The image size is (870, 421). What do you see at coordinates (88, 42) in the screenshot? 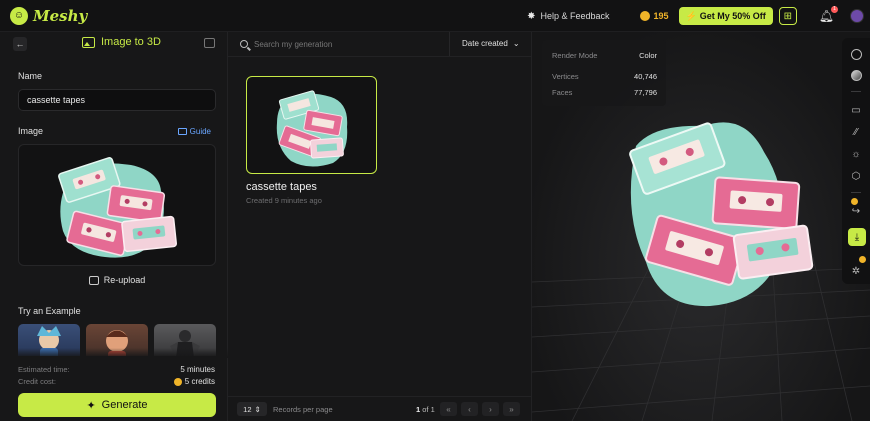
I see `image-icon` at bounding box center [88, 42].